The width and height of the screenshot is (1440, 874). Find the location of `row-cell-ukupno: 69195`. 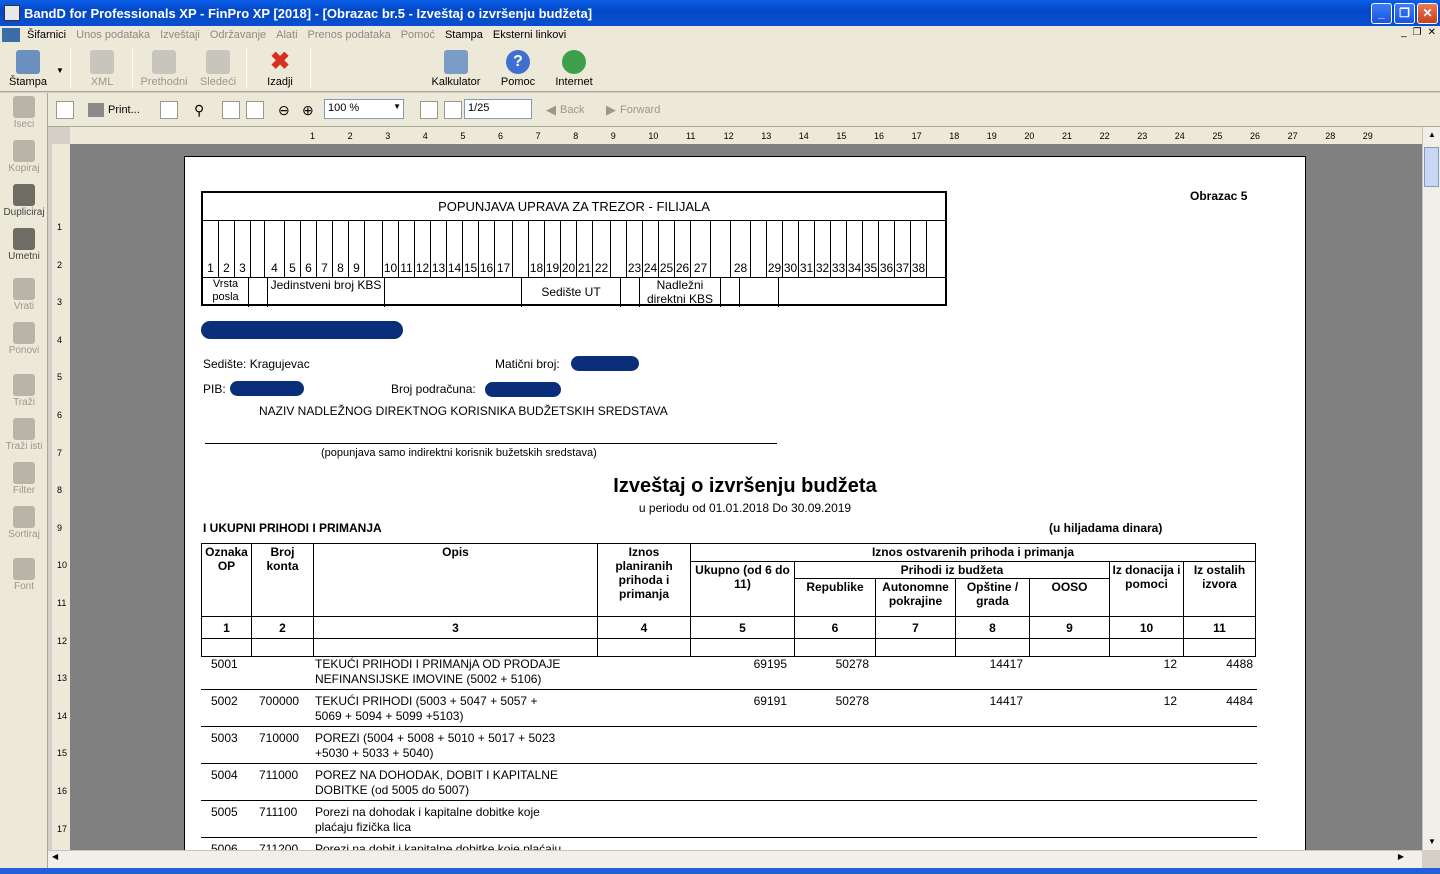

row-cell-ukupno: 69195 is located at coordinates (770, 664).